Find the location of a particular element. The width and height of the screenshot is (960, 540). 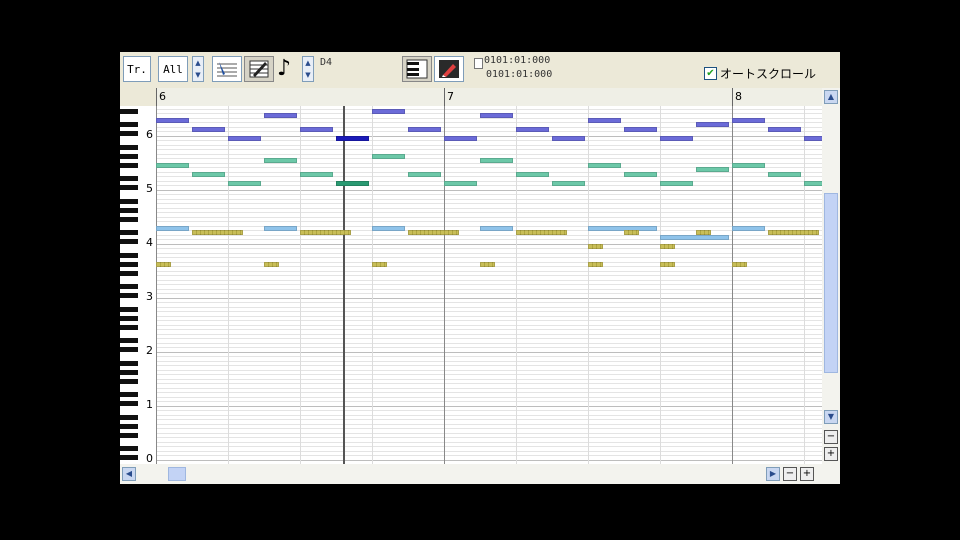

autoscroll-checkbox: ✔ is located at coordinates (710, 73).